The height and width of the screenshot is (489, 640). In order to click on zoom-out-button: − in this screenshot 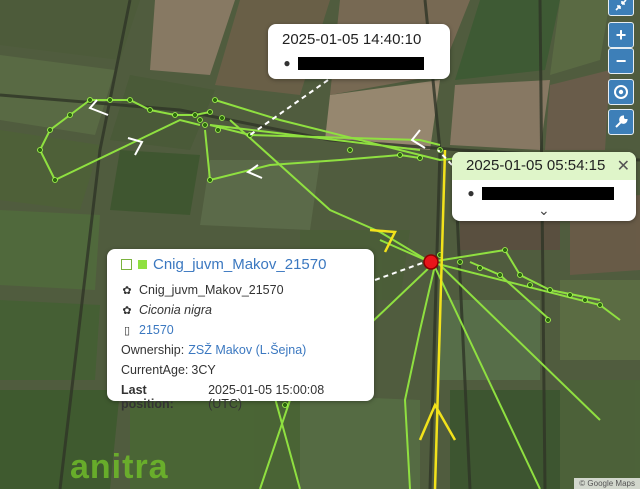, I will do `click(621, 61)`.